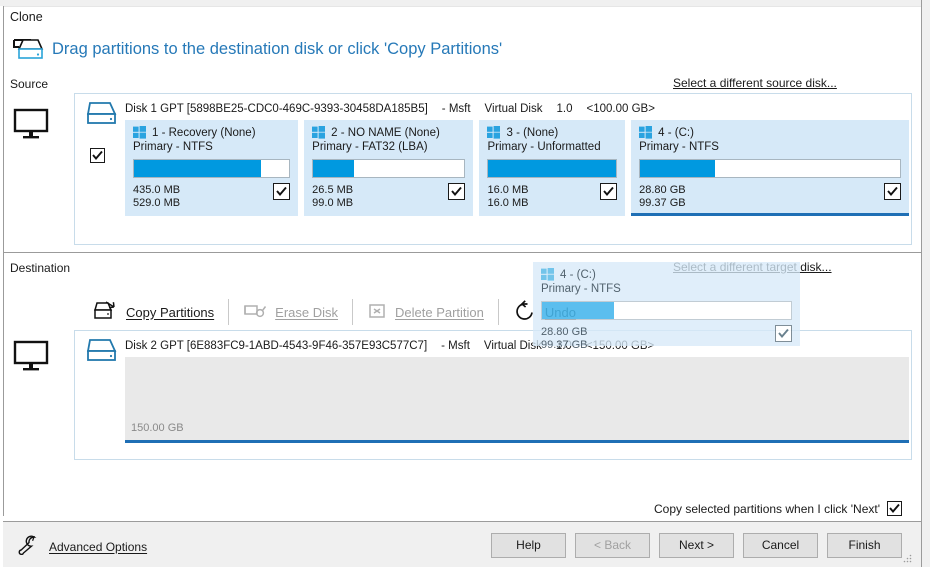  I want to click on copy-partitions-label: Copy Partitions, so click(170, 312).